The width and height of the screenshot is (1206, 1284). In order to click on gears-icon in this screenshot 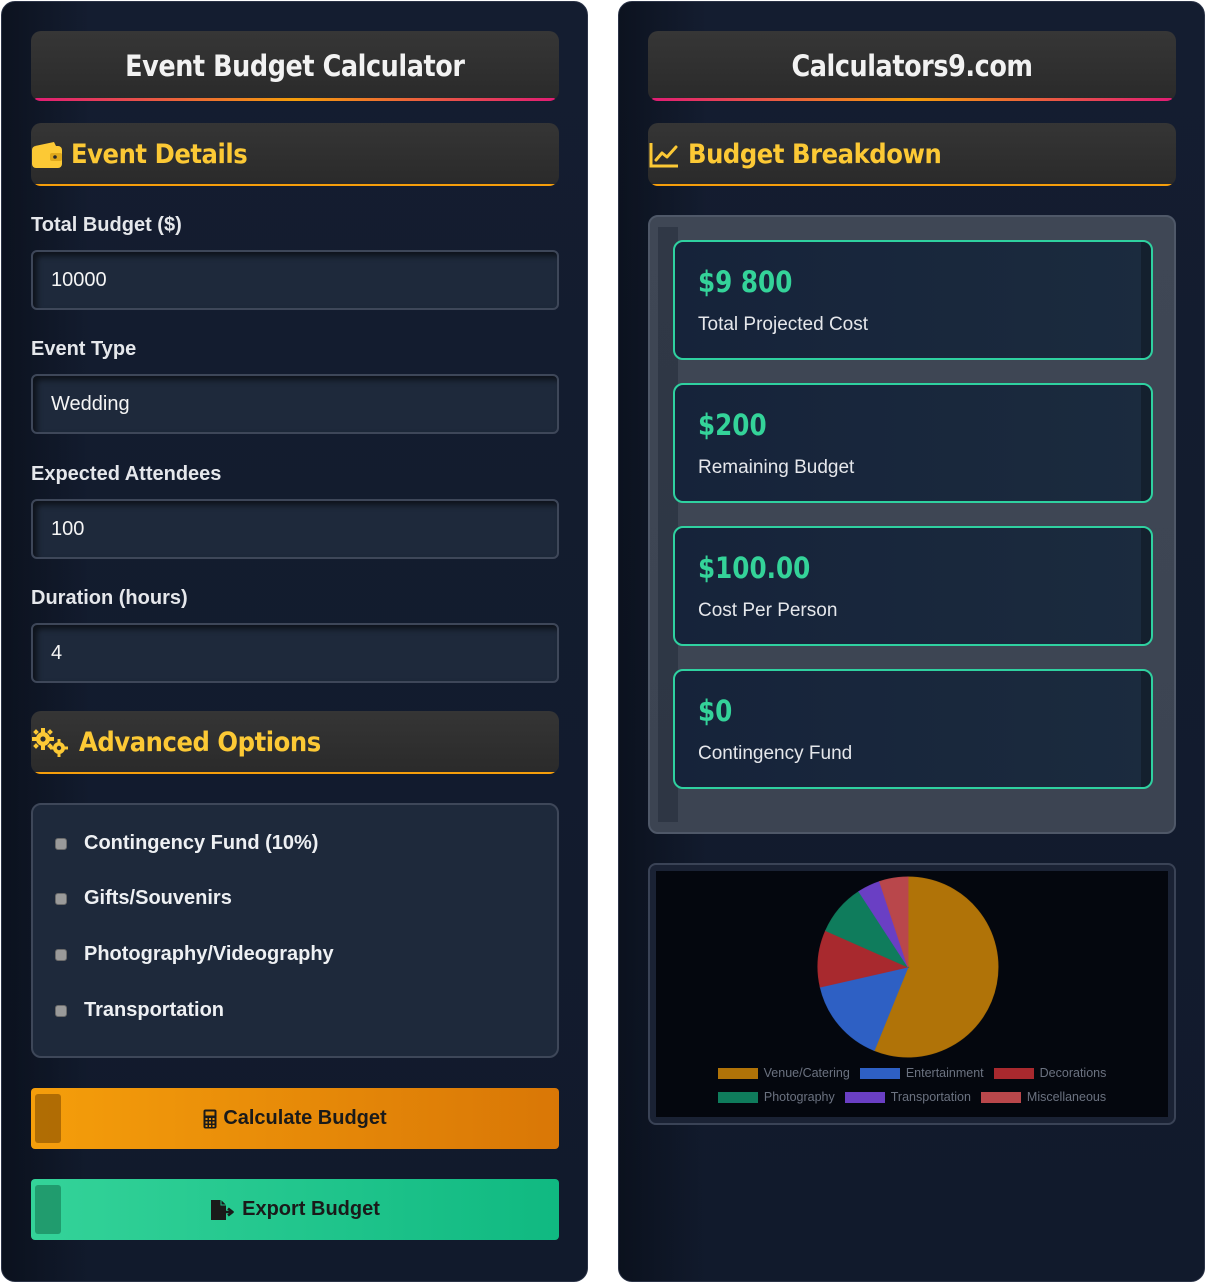, I will do `click(51, 742)`.